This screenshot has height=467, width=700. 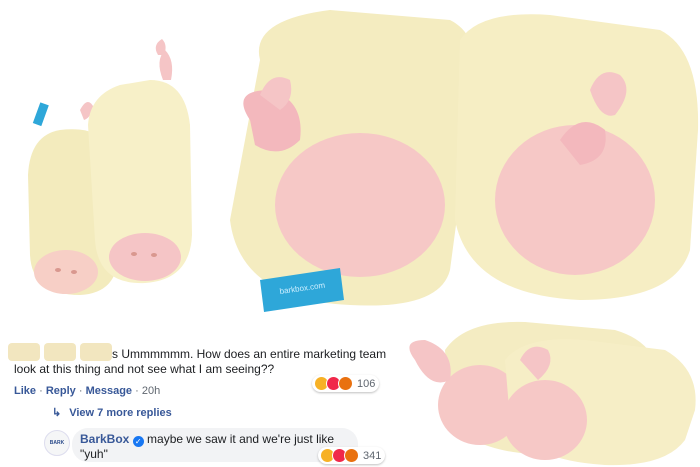 I want to click on barkbox-logo-icon: BARK, so click(x=57, y=443).